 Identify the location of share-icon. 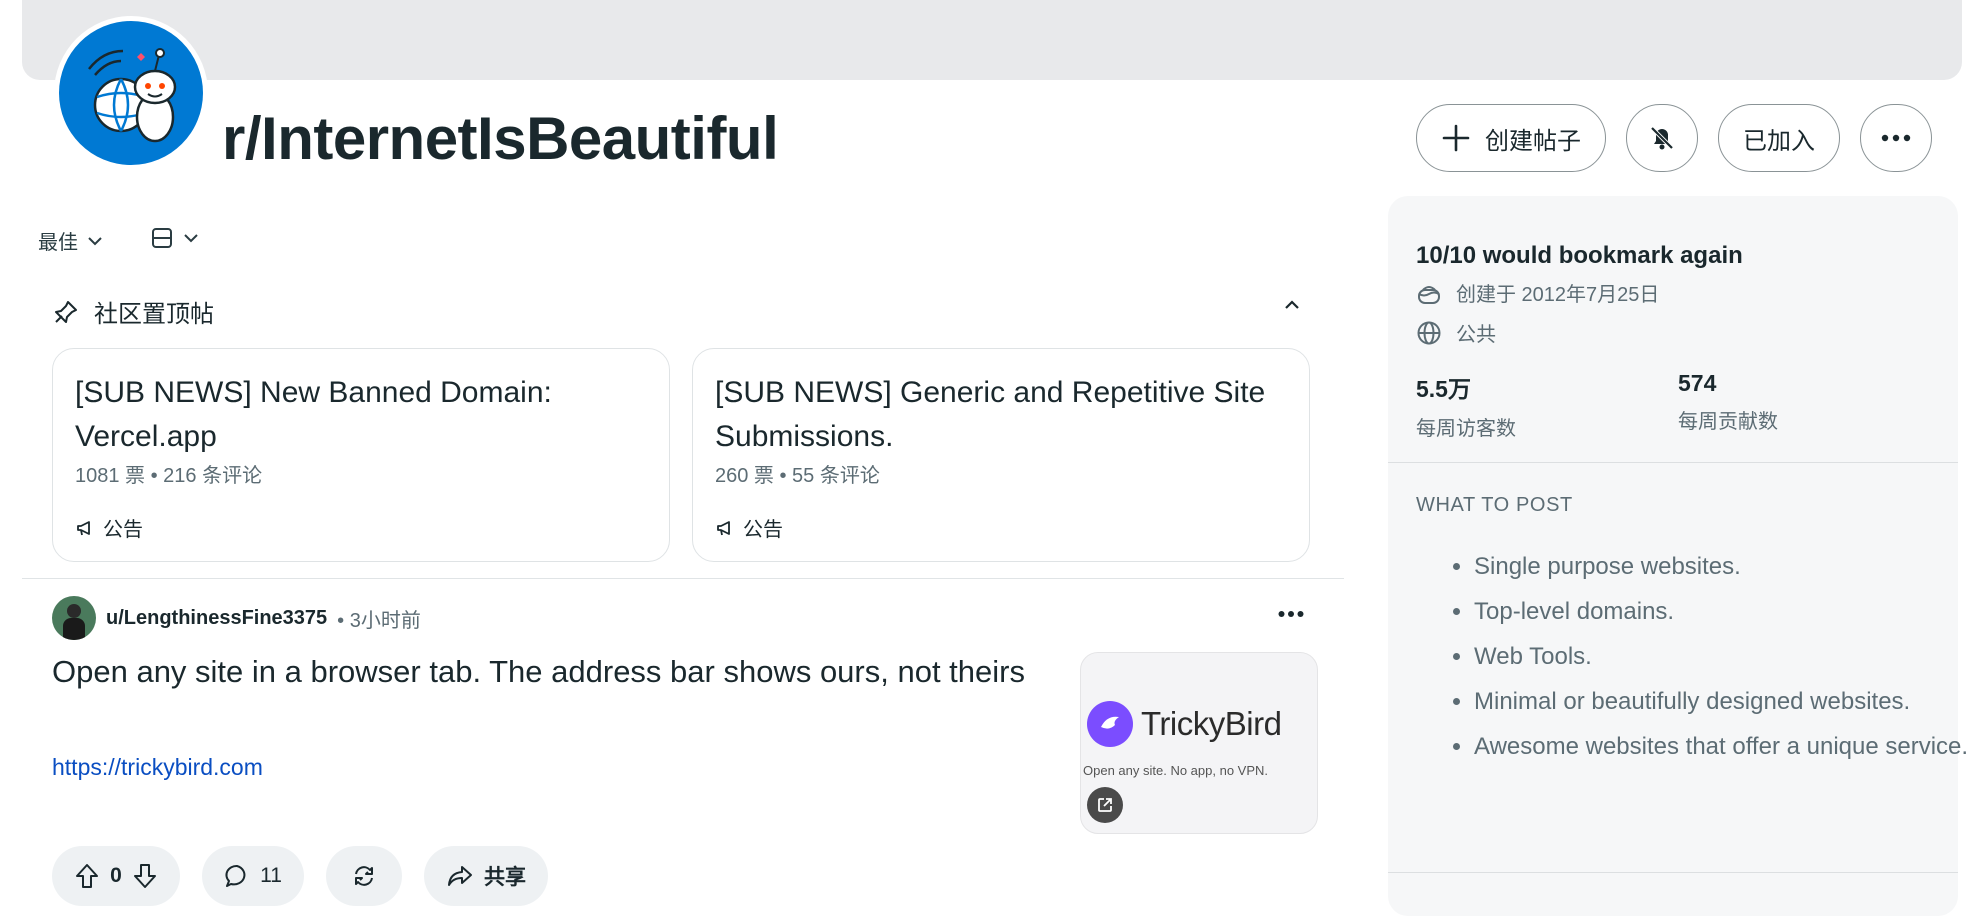
(460, 876).